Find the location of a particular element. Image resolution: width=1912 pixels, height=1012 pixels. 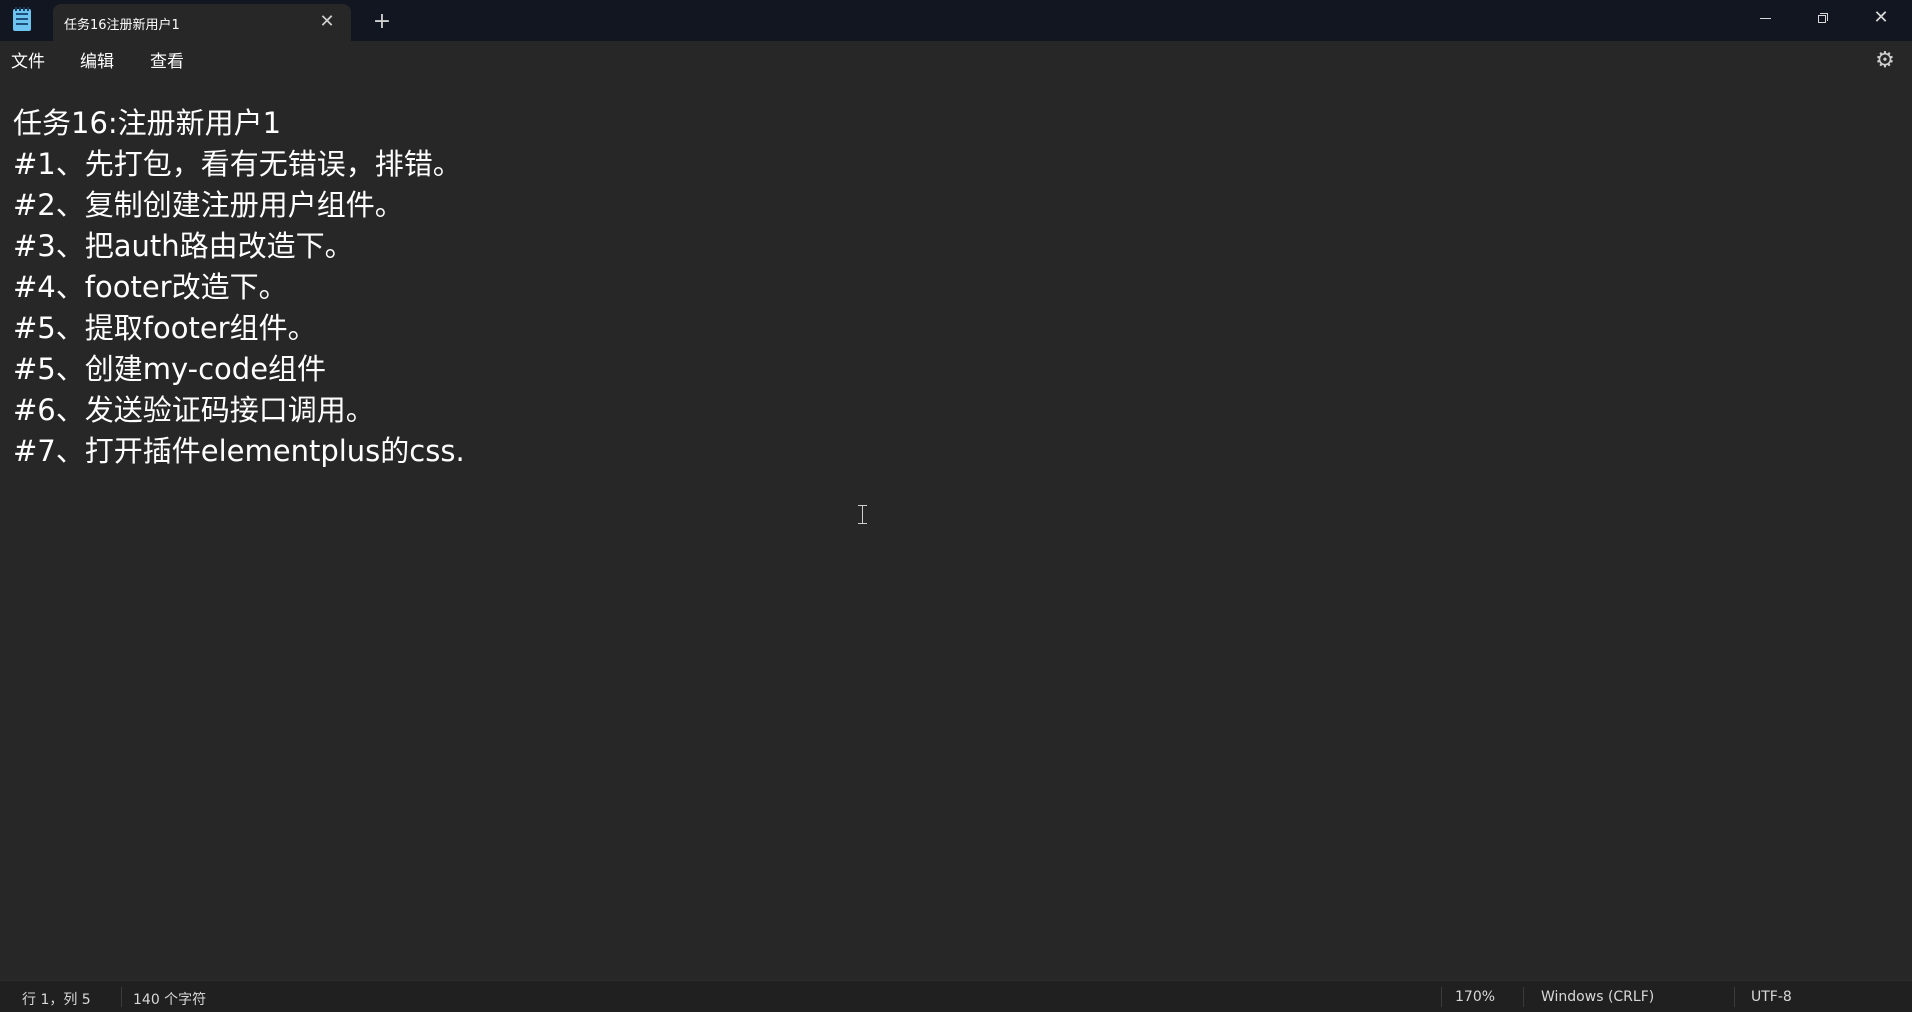

editor-line: #3、把auth路由改造下。 is located at coordinates (183, 246).